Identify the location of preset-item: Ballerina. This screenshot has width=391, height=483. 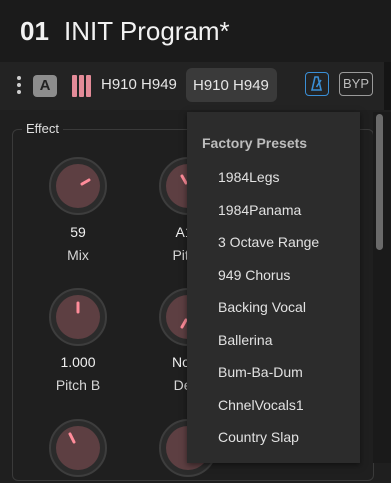
(245, 340).